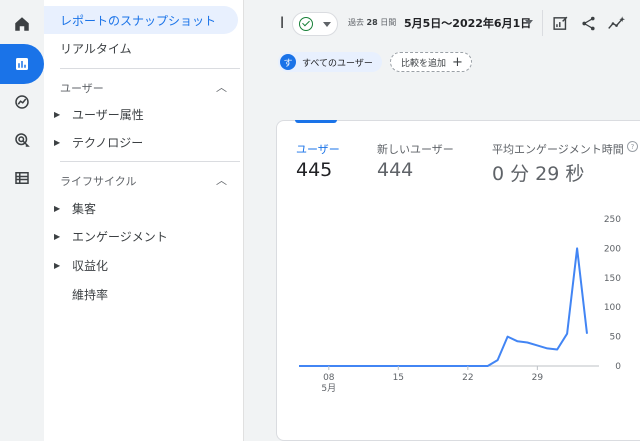 The width and height of the screenshot is (640, 441). I want to click on active-metric-indicator, so click(316, 121).